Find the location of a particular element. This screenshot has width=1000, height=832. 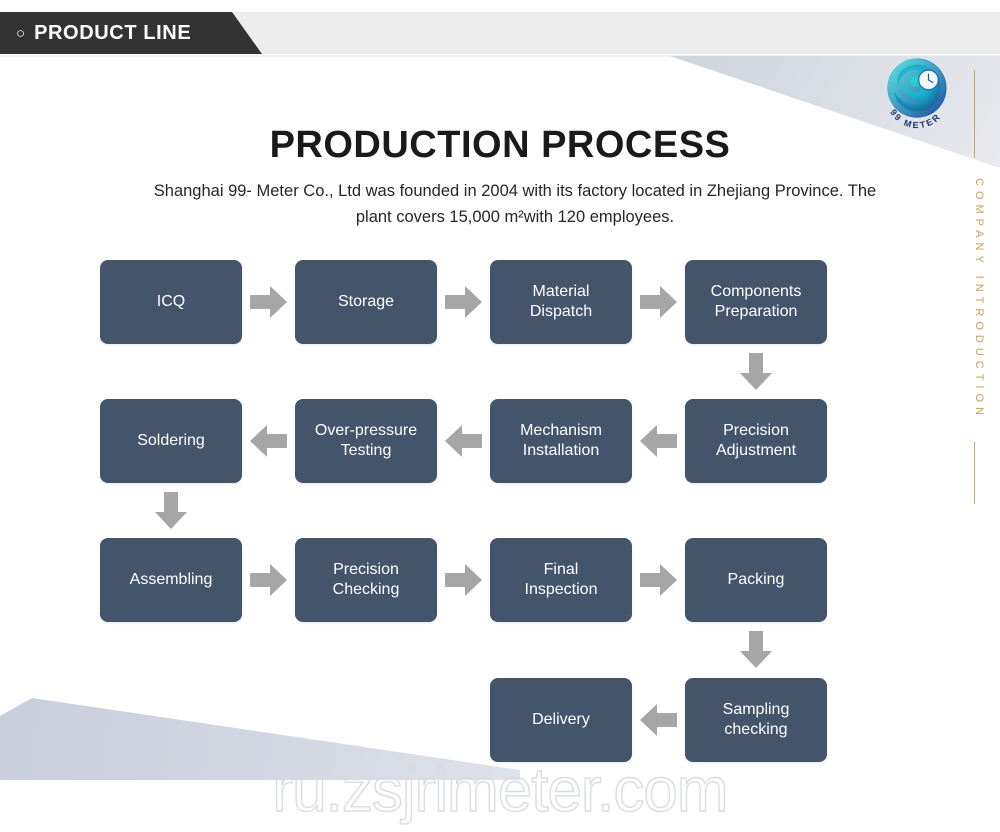

process-node-label: Final Inspection is located at coordinates (561, 579).